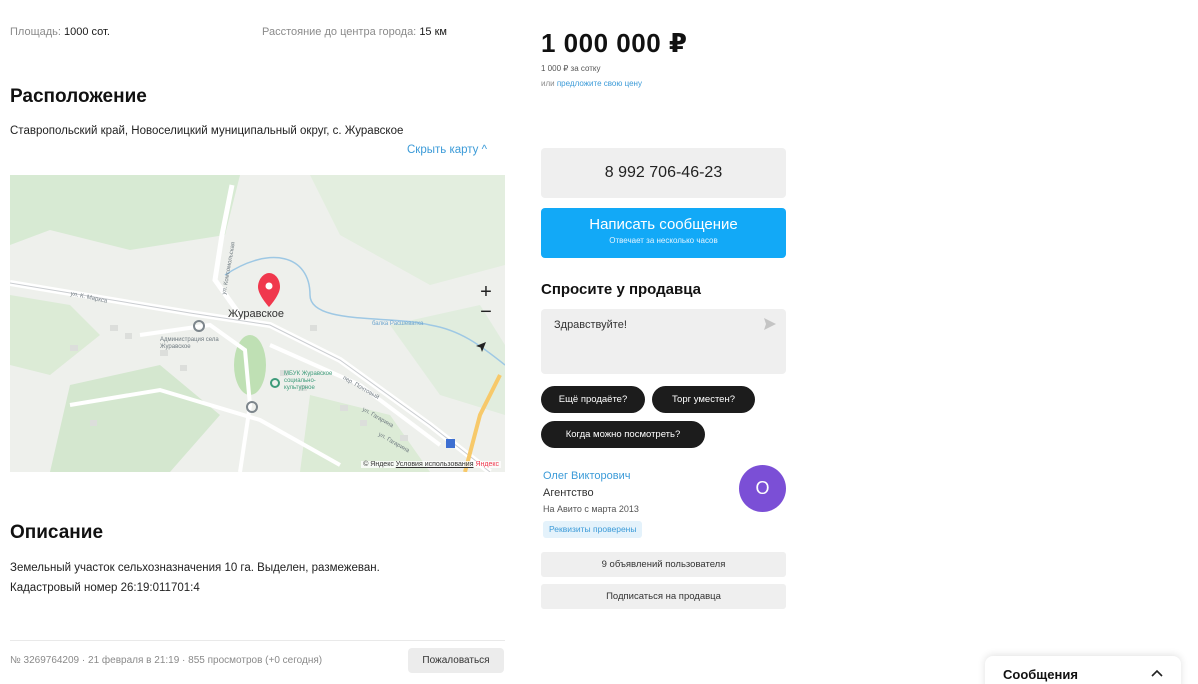 This screenshot has width=1198, height=684. What do you see at coordinates (308, 381) in the screenshot?
I see `map-school-label: МБУК Журавское социально-культурное` at bounding box center [308, 381].